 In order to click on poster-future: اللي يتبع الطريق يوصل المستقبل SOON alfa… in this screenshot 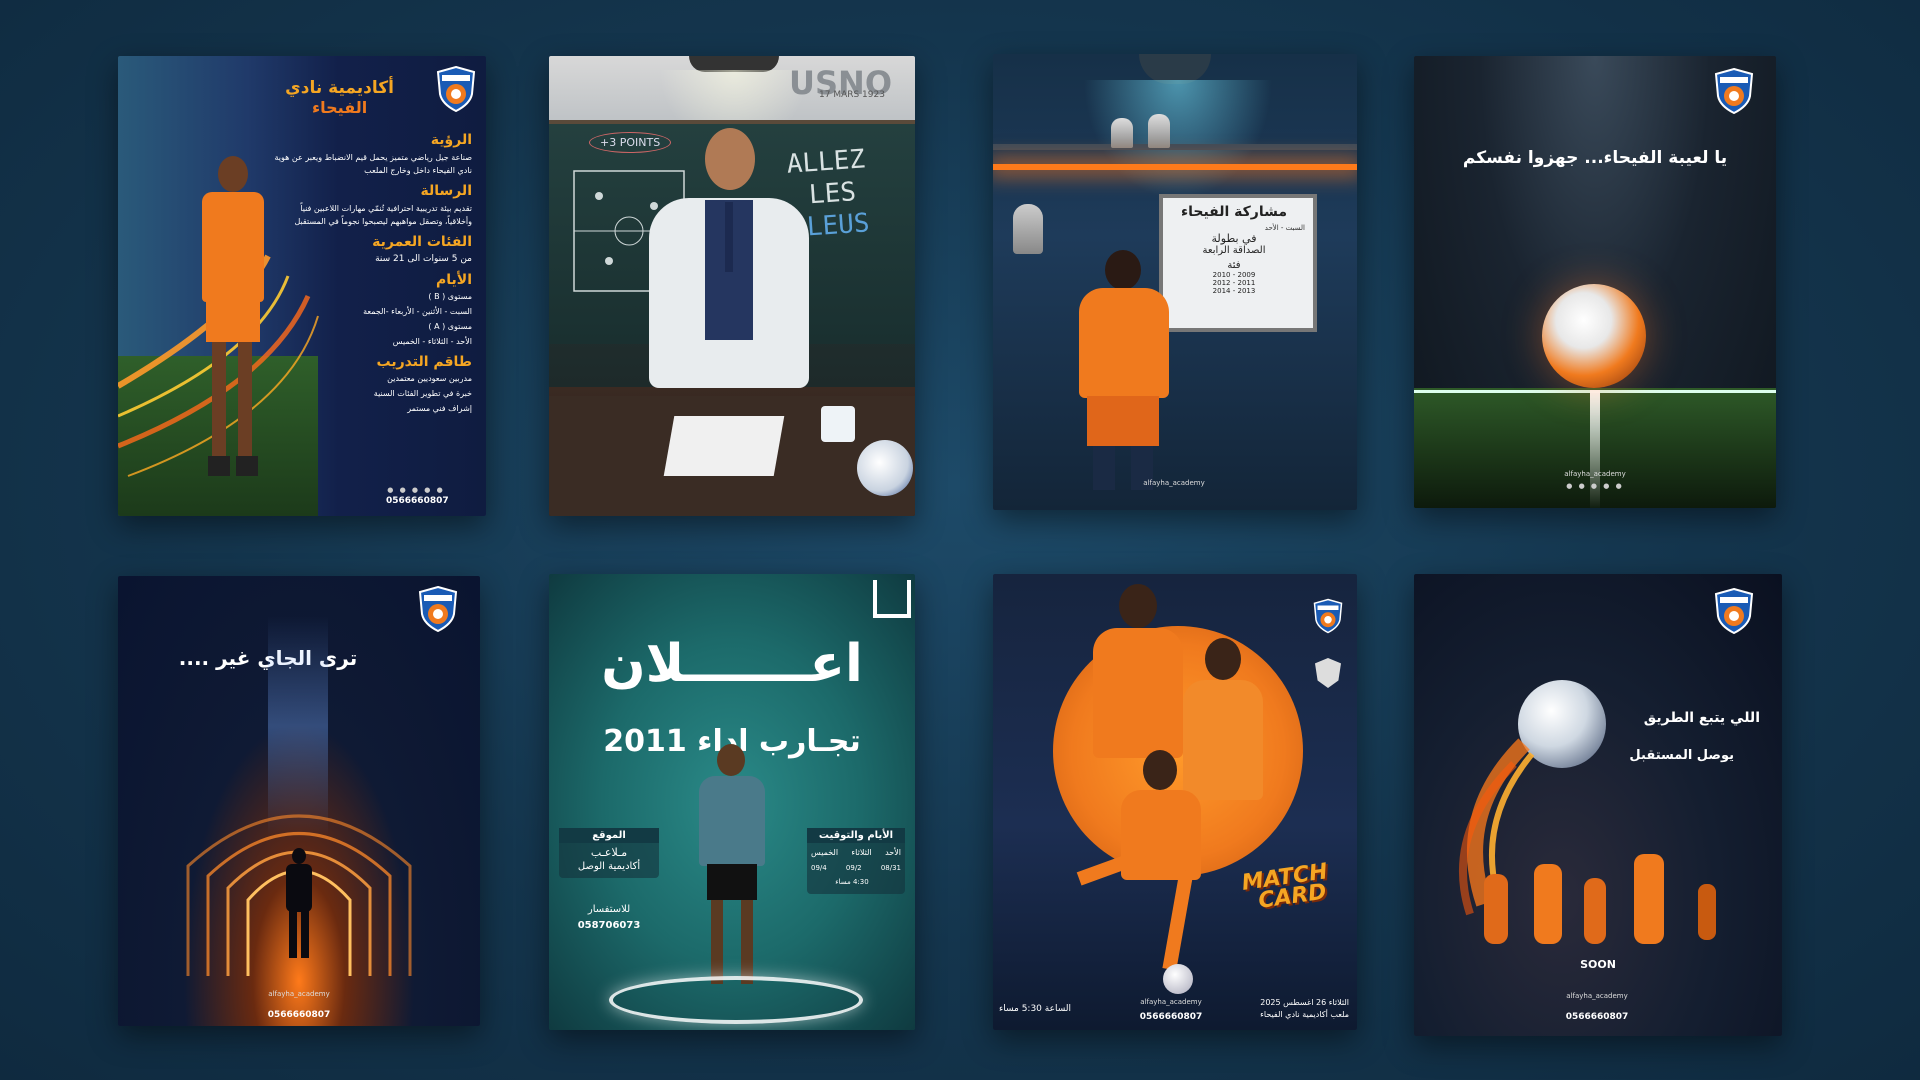, I will do `click(1598, 805)`.